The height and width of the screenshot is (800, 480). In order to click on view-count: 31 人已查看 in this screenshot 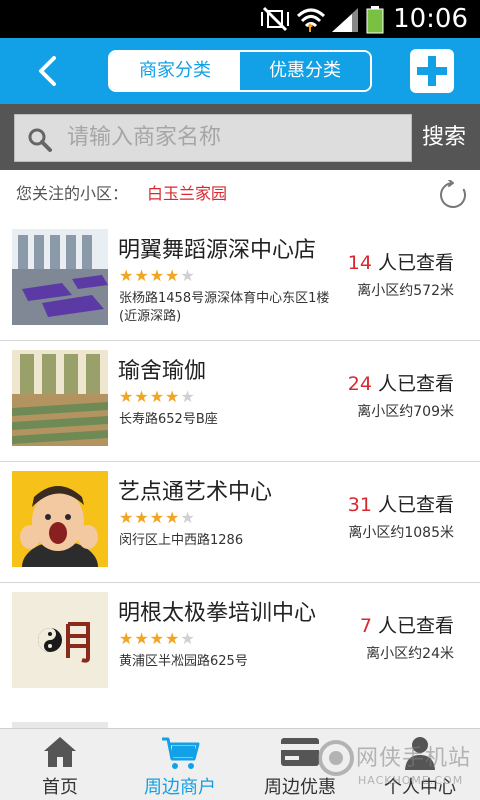, I will do `click(401, 503)`.